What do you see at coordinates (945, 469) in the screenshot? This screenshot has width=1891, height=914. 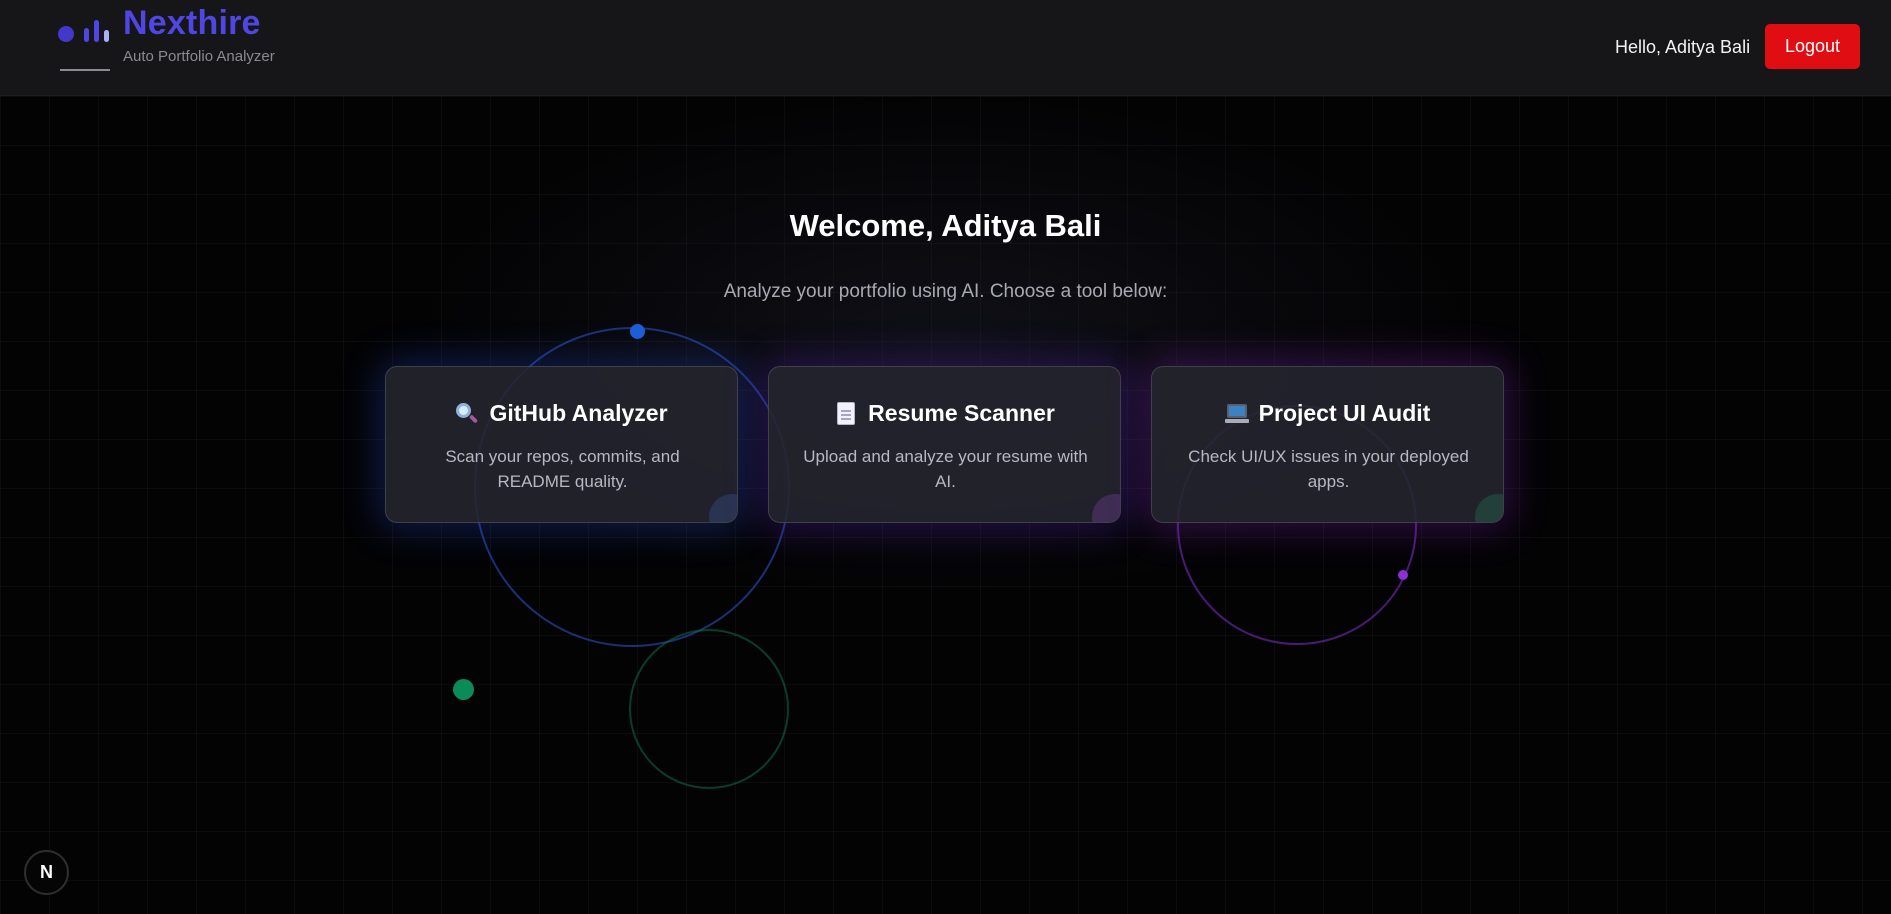 I see `tool-card-description: Upload and analyze your resume with AI.` at bounding box center [945, 469].